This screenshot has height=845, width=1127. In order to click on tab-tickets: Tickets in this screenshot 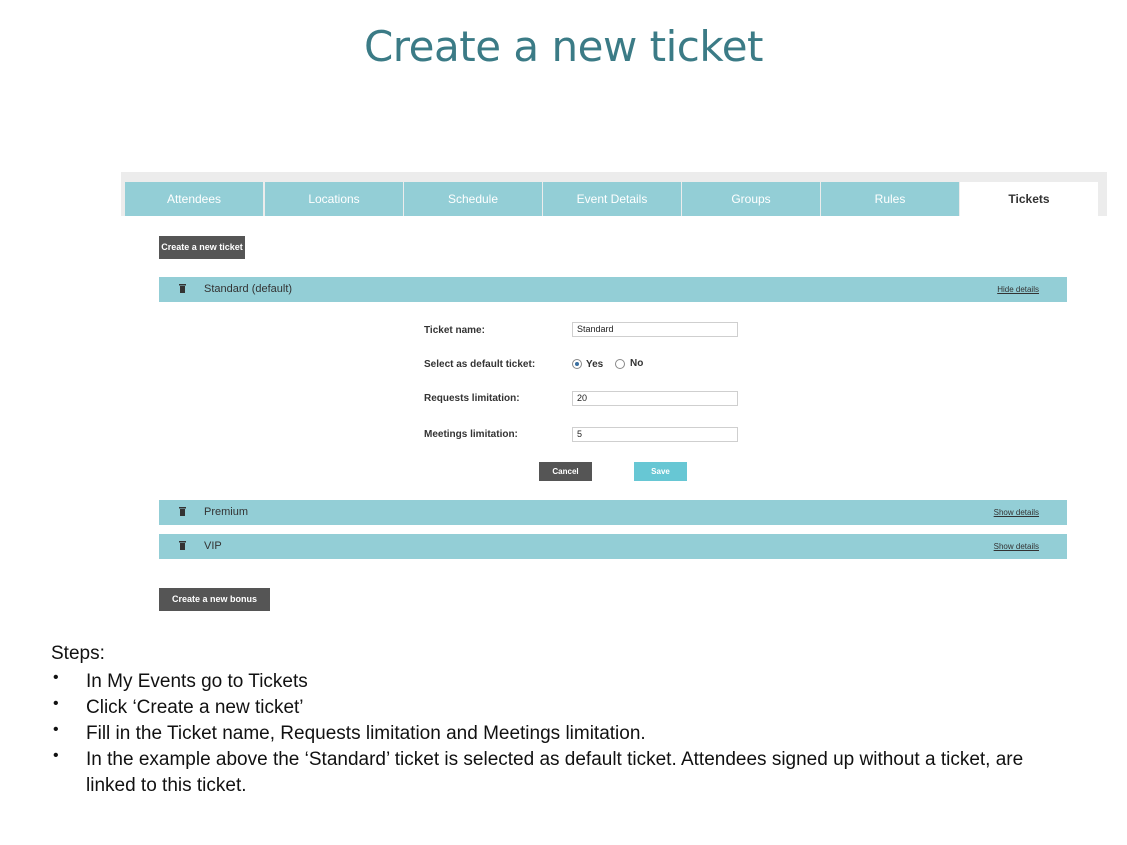, I will do `click(1029, 199)`.